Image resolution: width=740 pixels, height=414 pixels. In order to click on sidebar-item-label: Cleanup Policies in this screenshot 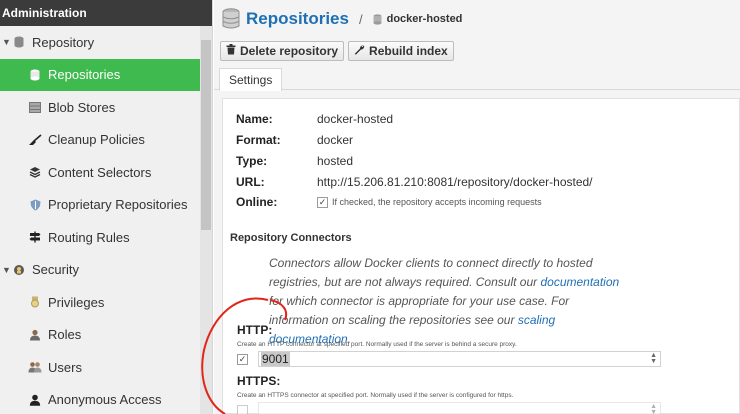, I will do `click(96, 140)`.